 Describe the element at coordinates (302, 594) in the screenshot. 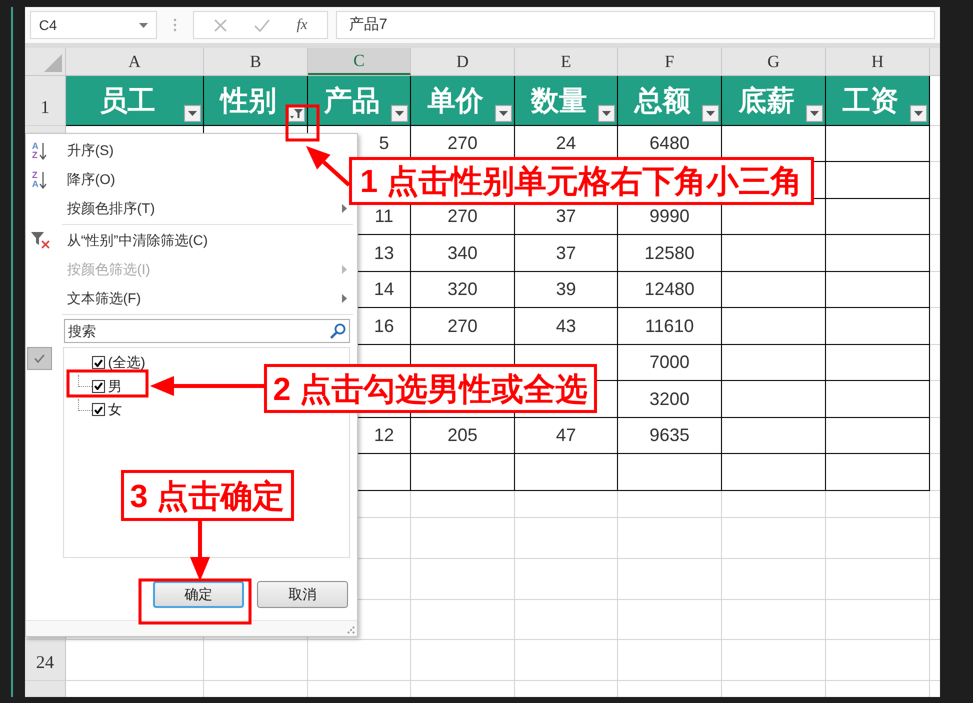

I see `cancel-button: 取消` at that location.